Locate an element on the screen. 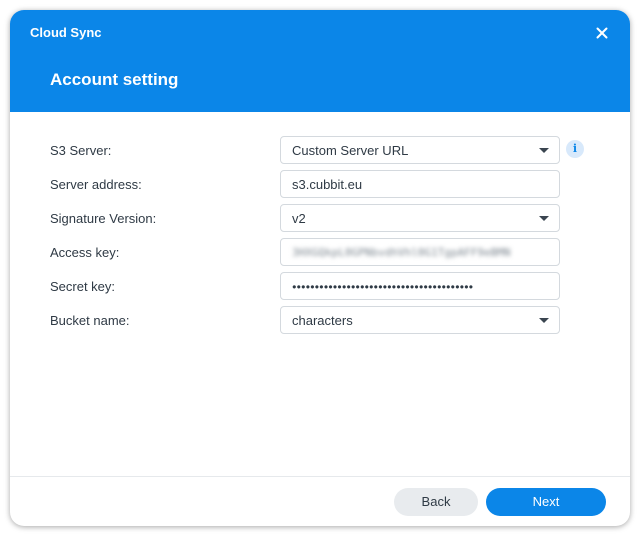  bucket-name-row: Bucket name: characters is located at coordinates (320, 320).